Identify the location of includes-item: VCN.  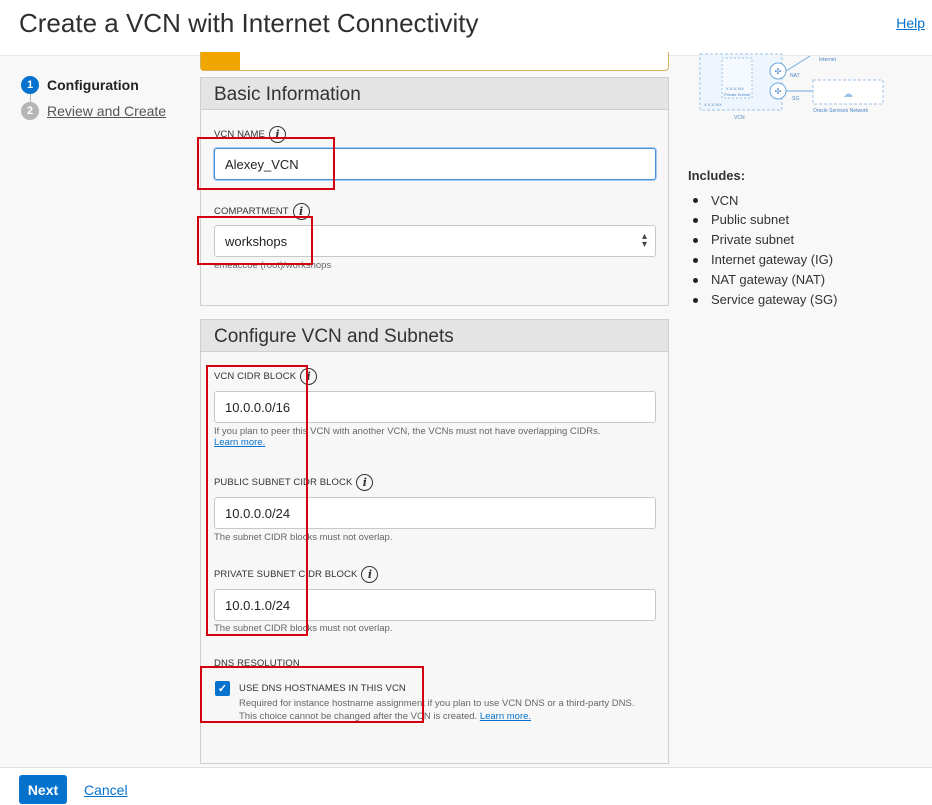
(725, 200).